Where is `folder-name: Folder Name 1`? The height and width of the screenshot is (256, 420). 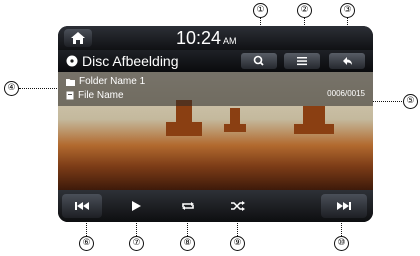 folder-name: Folder Name 1 is located at coordinates (112, 81).